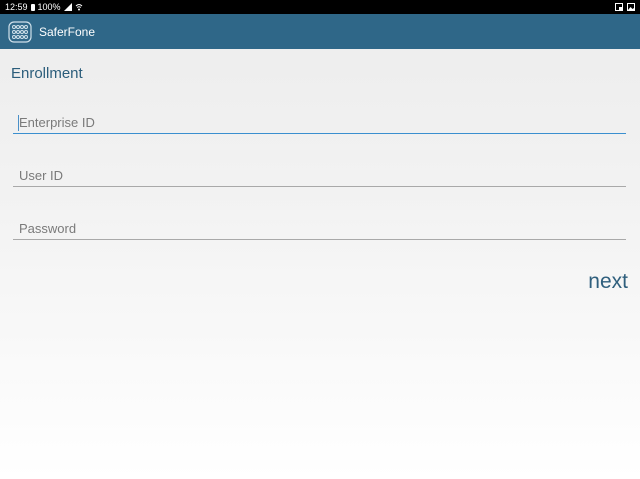 This screenshot has width=640, height=479. I want to click on cast-icon, so click(619, 7).